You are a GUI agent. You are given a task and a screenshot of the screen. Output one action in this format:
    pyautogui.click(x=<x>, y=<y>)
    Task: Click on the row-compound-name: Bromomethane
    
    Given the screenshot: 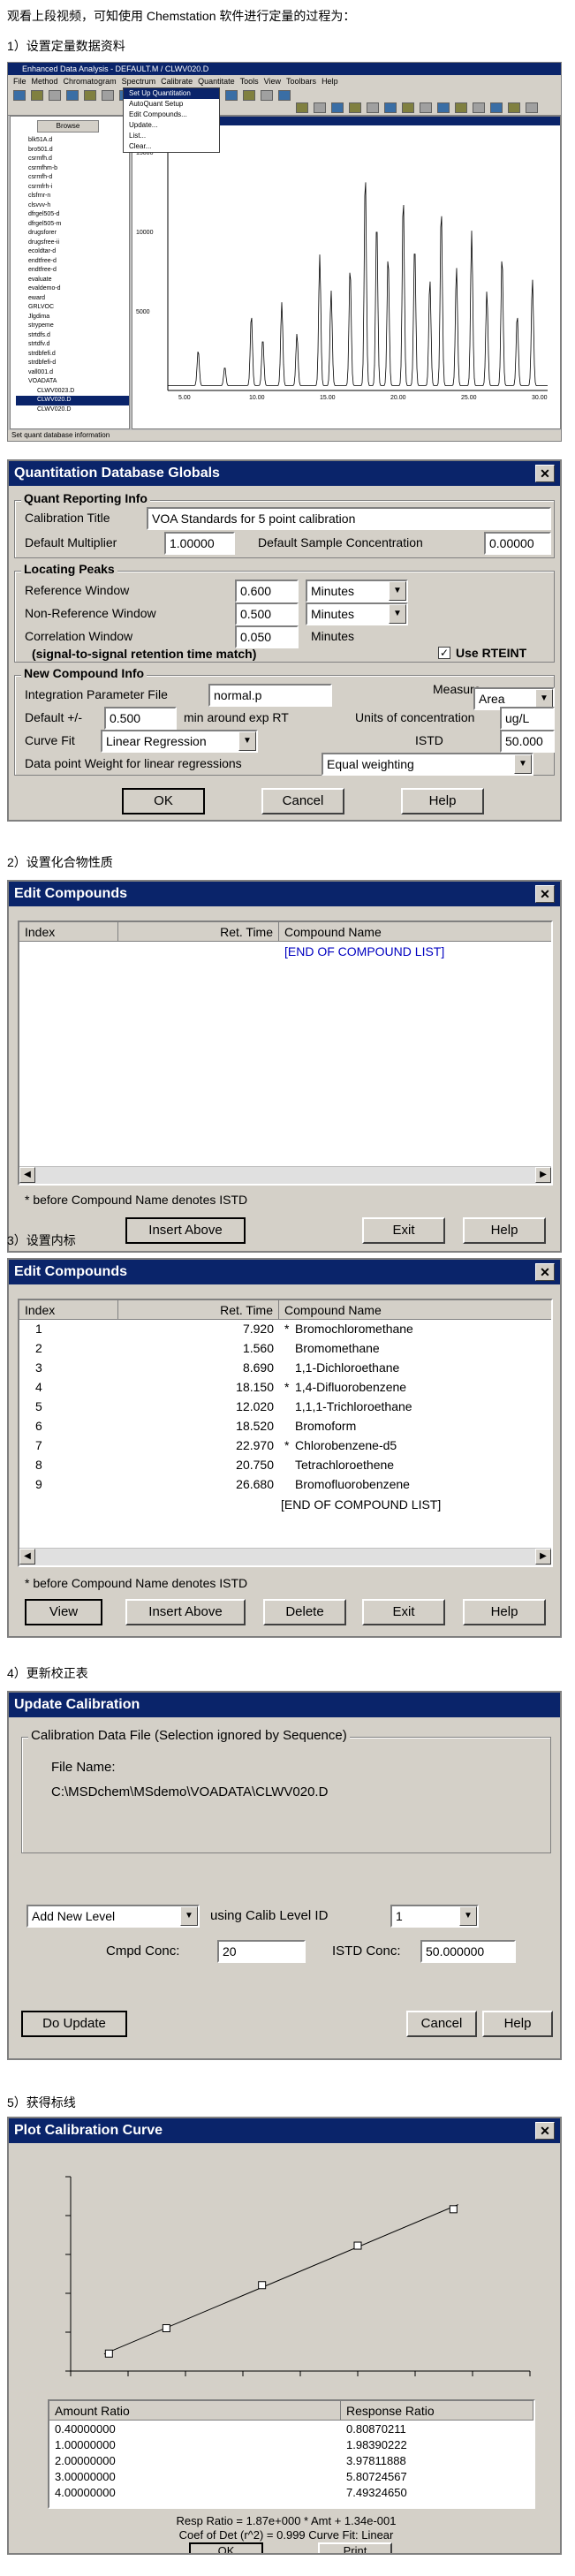 What is the action you would take?
    pyautogui.click(x=338, y=1348)
    